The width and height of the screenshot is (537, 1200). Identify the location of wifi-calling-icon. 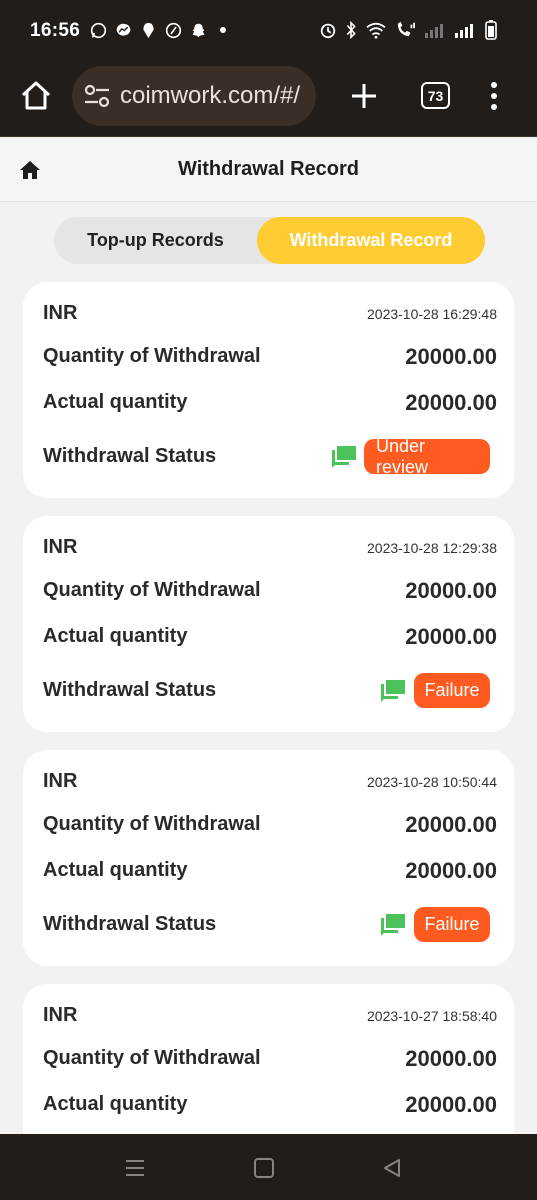
(406, 32).